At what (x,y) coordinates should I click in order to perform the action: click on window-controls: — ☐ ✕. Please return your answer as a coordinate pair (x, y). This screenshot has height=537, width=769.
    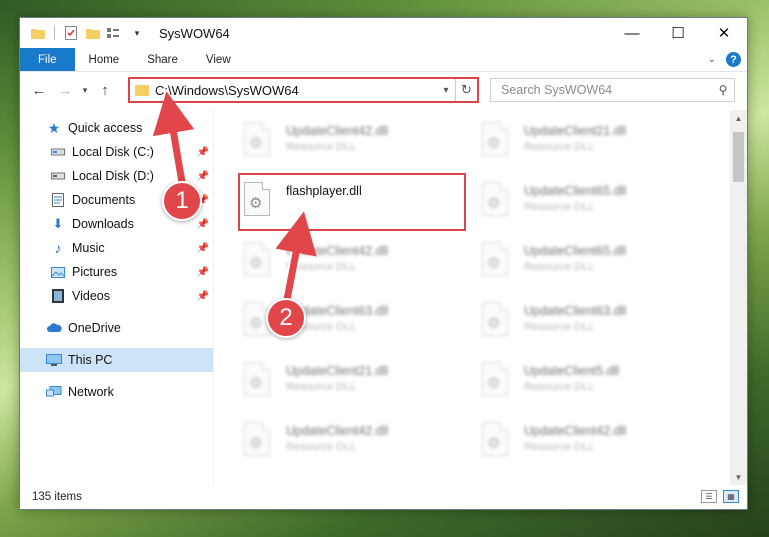
    Looking at the image, I should click on (678, 33).